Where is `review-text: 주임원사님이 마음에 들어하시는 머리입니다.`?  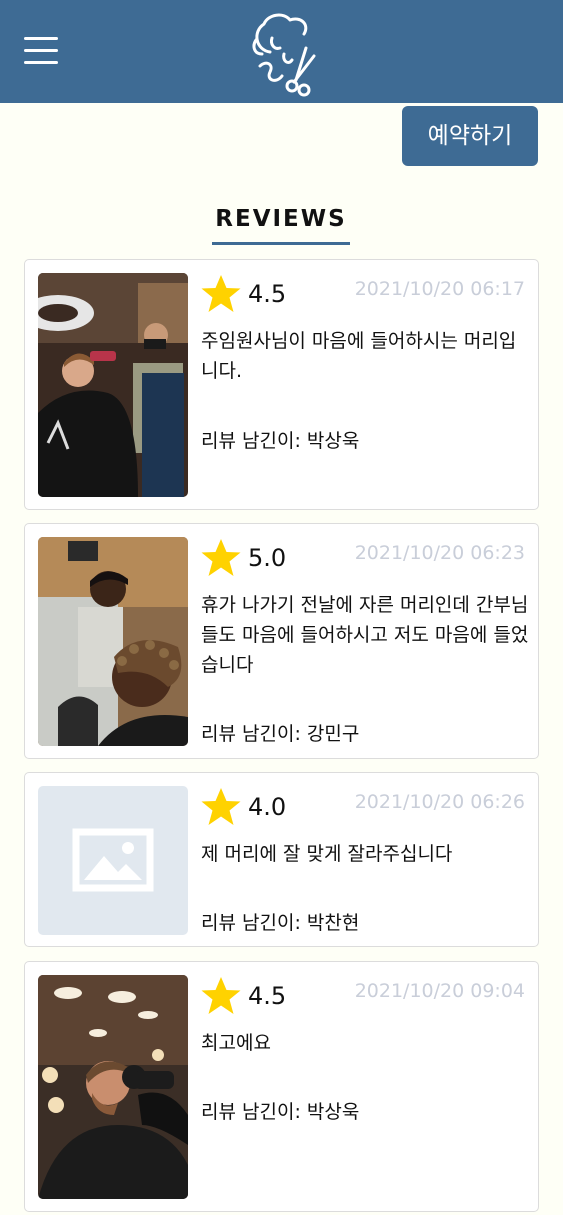
review-text: 주임원사님이 마음에 들어하시는 머리입니다. is located at coordinates (359, 356).